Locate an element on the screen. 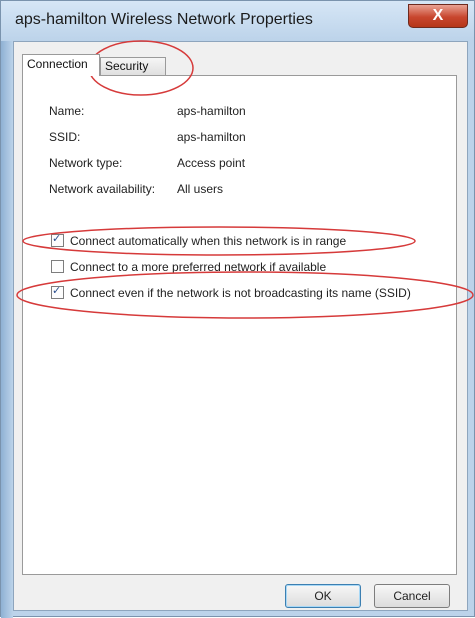 The width and height of the screenshot is (475, 618). property-label: Name: is located at coordinates (67, 111).